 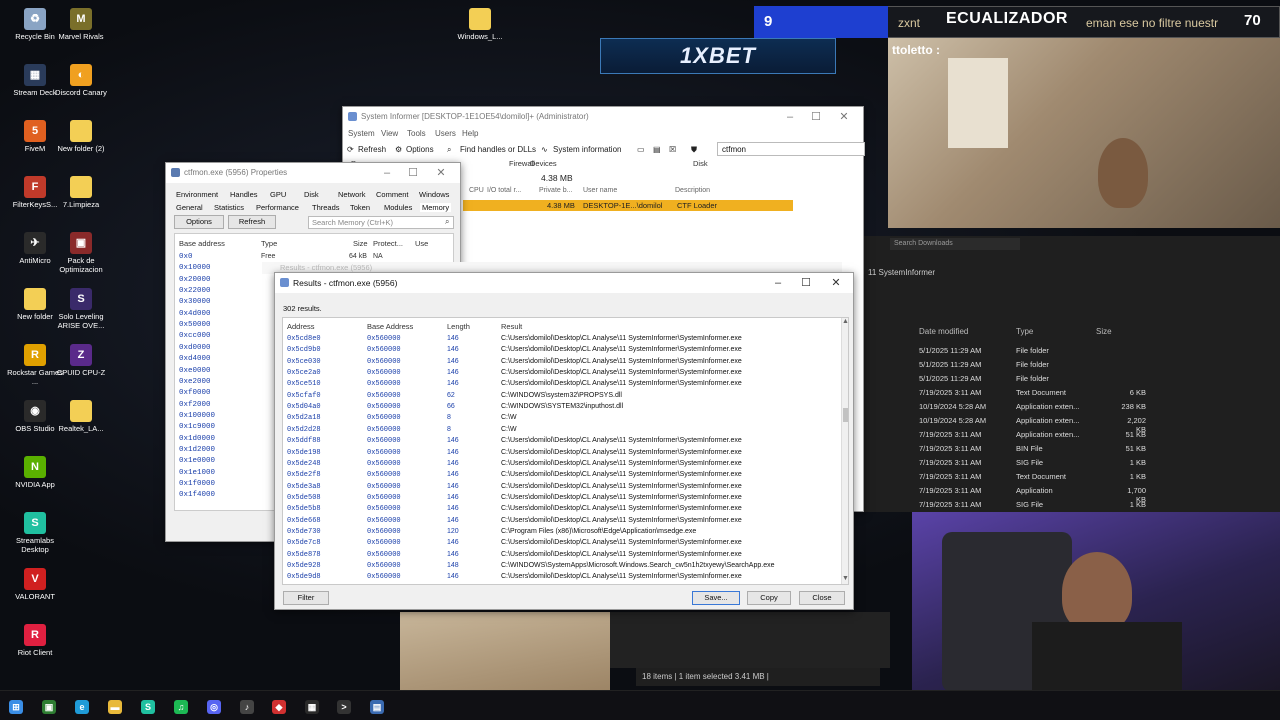 What do you see at coordinates (197, 473) in the screenshot?
I see `memory-address: 0x1e1000` at bounding box center [197, 473].